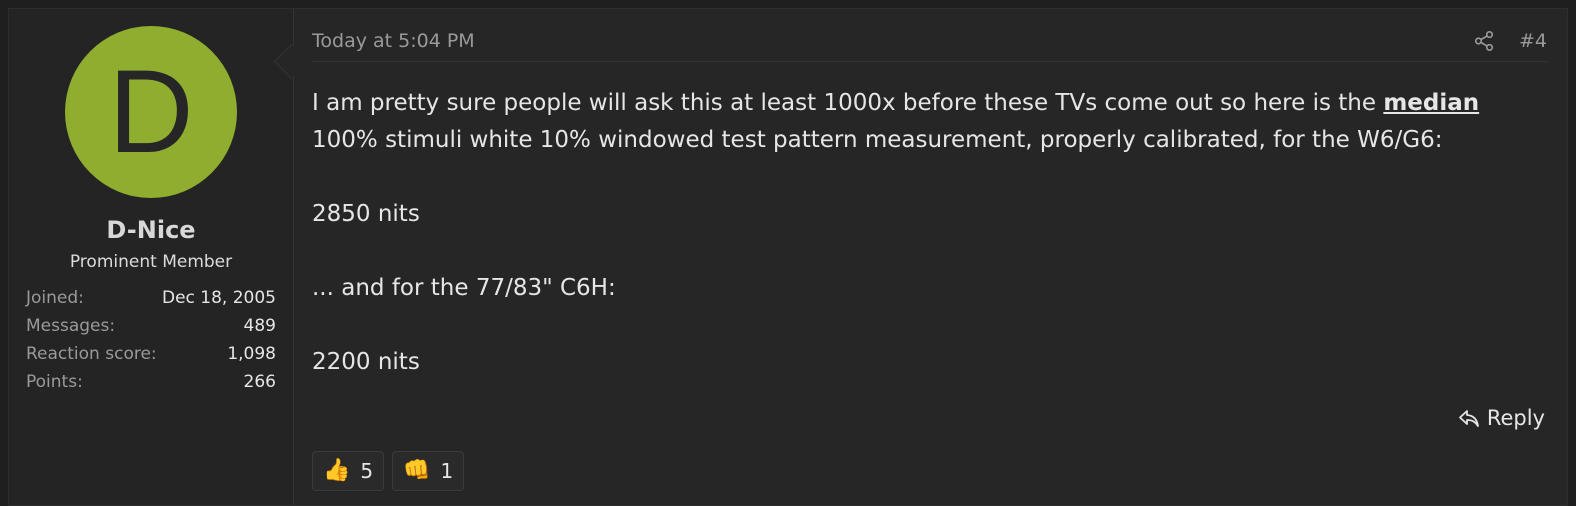  I want to click on thumbs-up-icon: 👍, so click(337, 470).